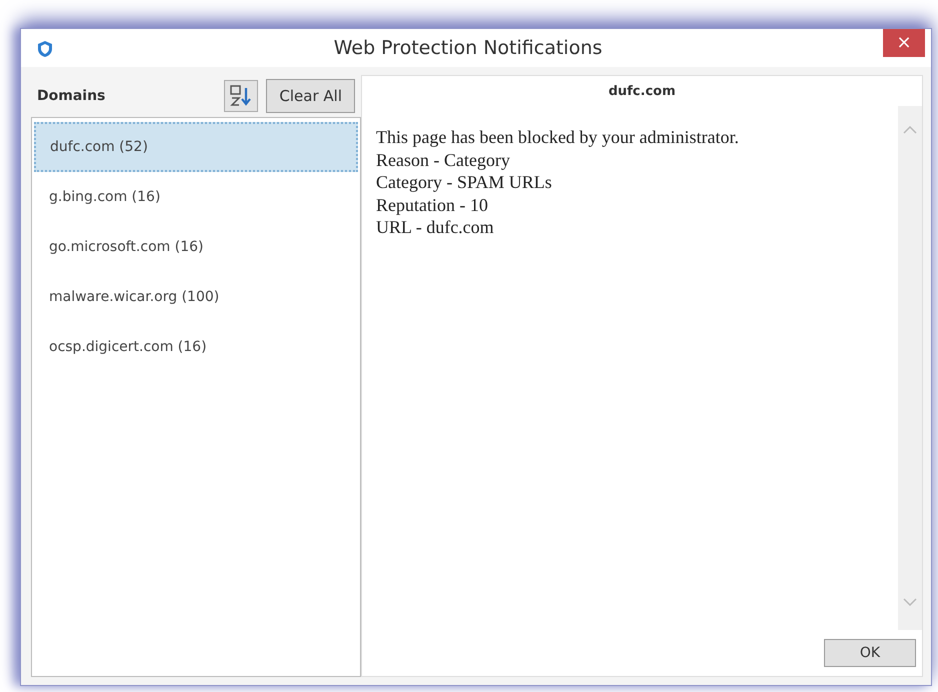  I want to click on window-title: Web Protection Notifications, so click(468, 48).